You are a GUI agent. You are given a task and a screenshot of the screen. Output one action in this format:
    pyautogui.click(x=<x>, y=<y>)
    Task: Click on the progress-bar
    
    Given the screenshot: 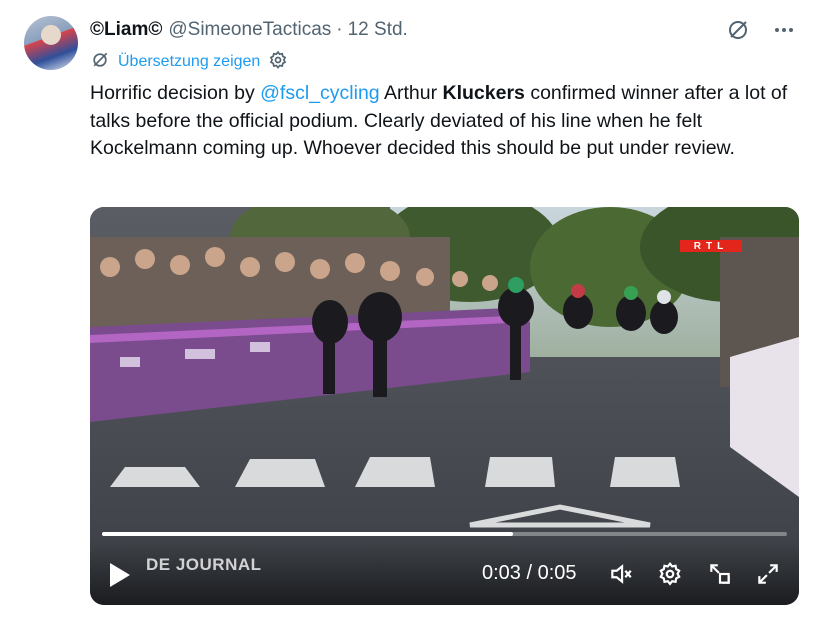 What is the action you would take?
    pyautogui.click(x=444, y=534)
    